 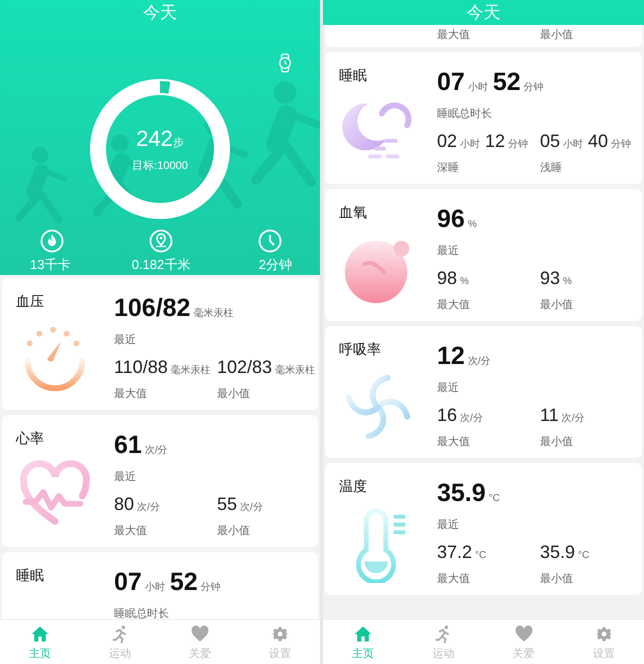 I want to click on metric-value: 96, so click(x=451, y=219).